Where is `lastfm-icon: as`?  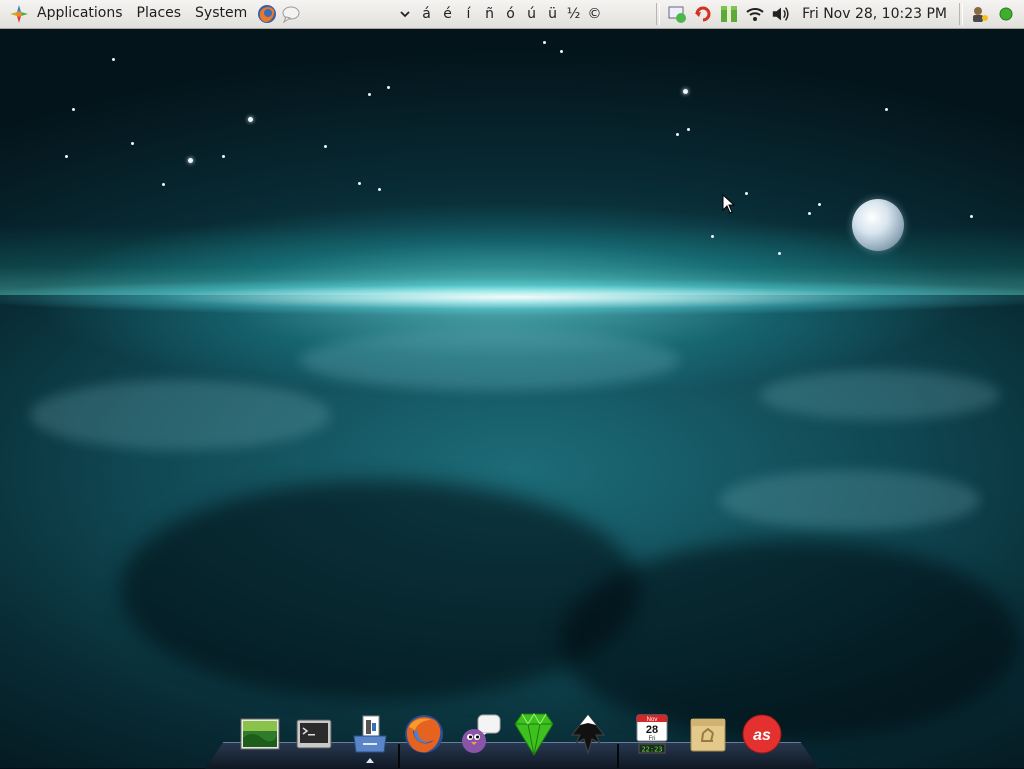 lastfm-icon: as is located at coordinates (762, 734).